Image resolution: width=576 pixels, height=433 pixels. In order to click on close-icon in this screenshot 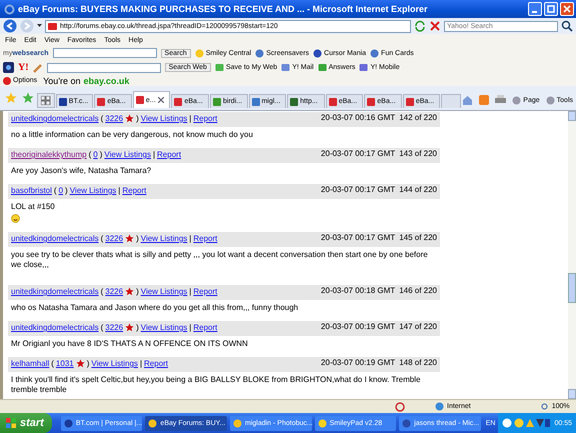, I will do `click(161, 100)`.